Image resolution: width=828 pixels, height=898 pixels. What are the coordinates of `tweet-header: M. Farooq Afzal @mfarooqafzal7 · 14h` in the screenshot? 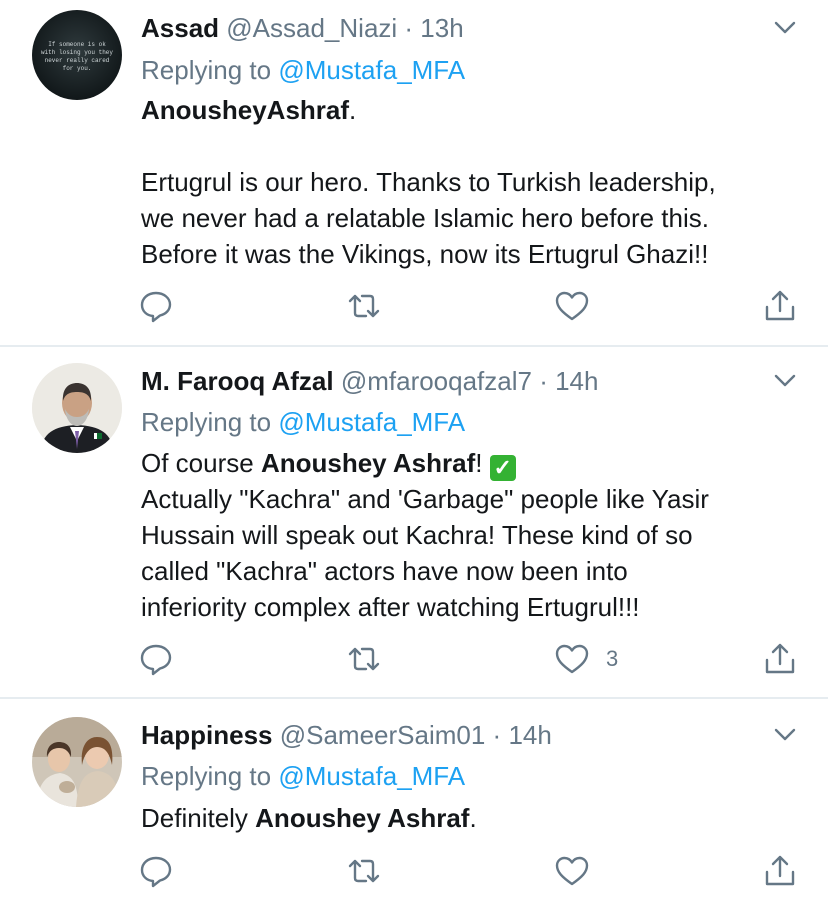 It's located at (369, 381).